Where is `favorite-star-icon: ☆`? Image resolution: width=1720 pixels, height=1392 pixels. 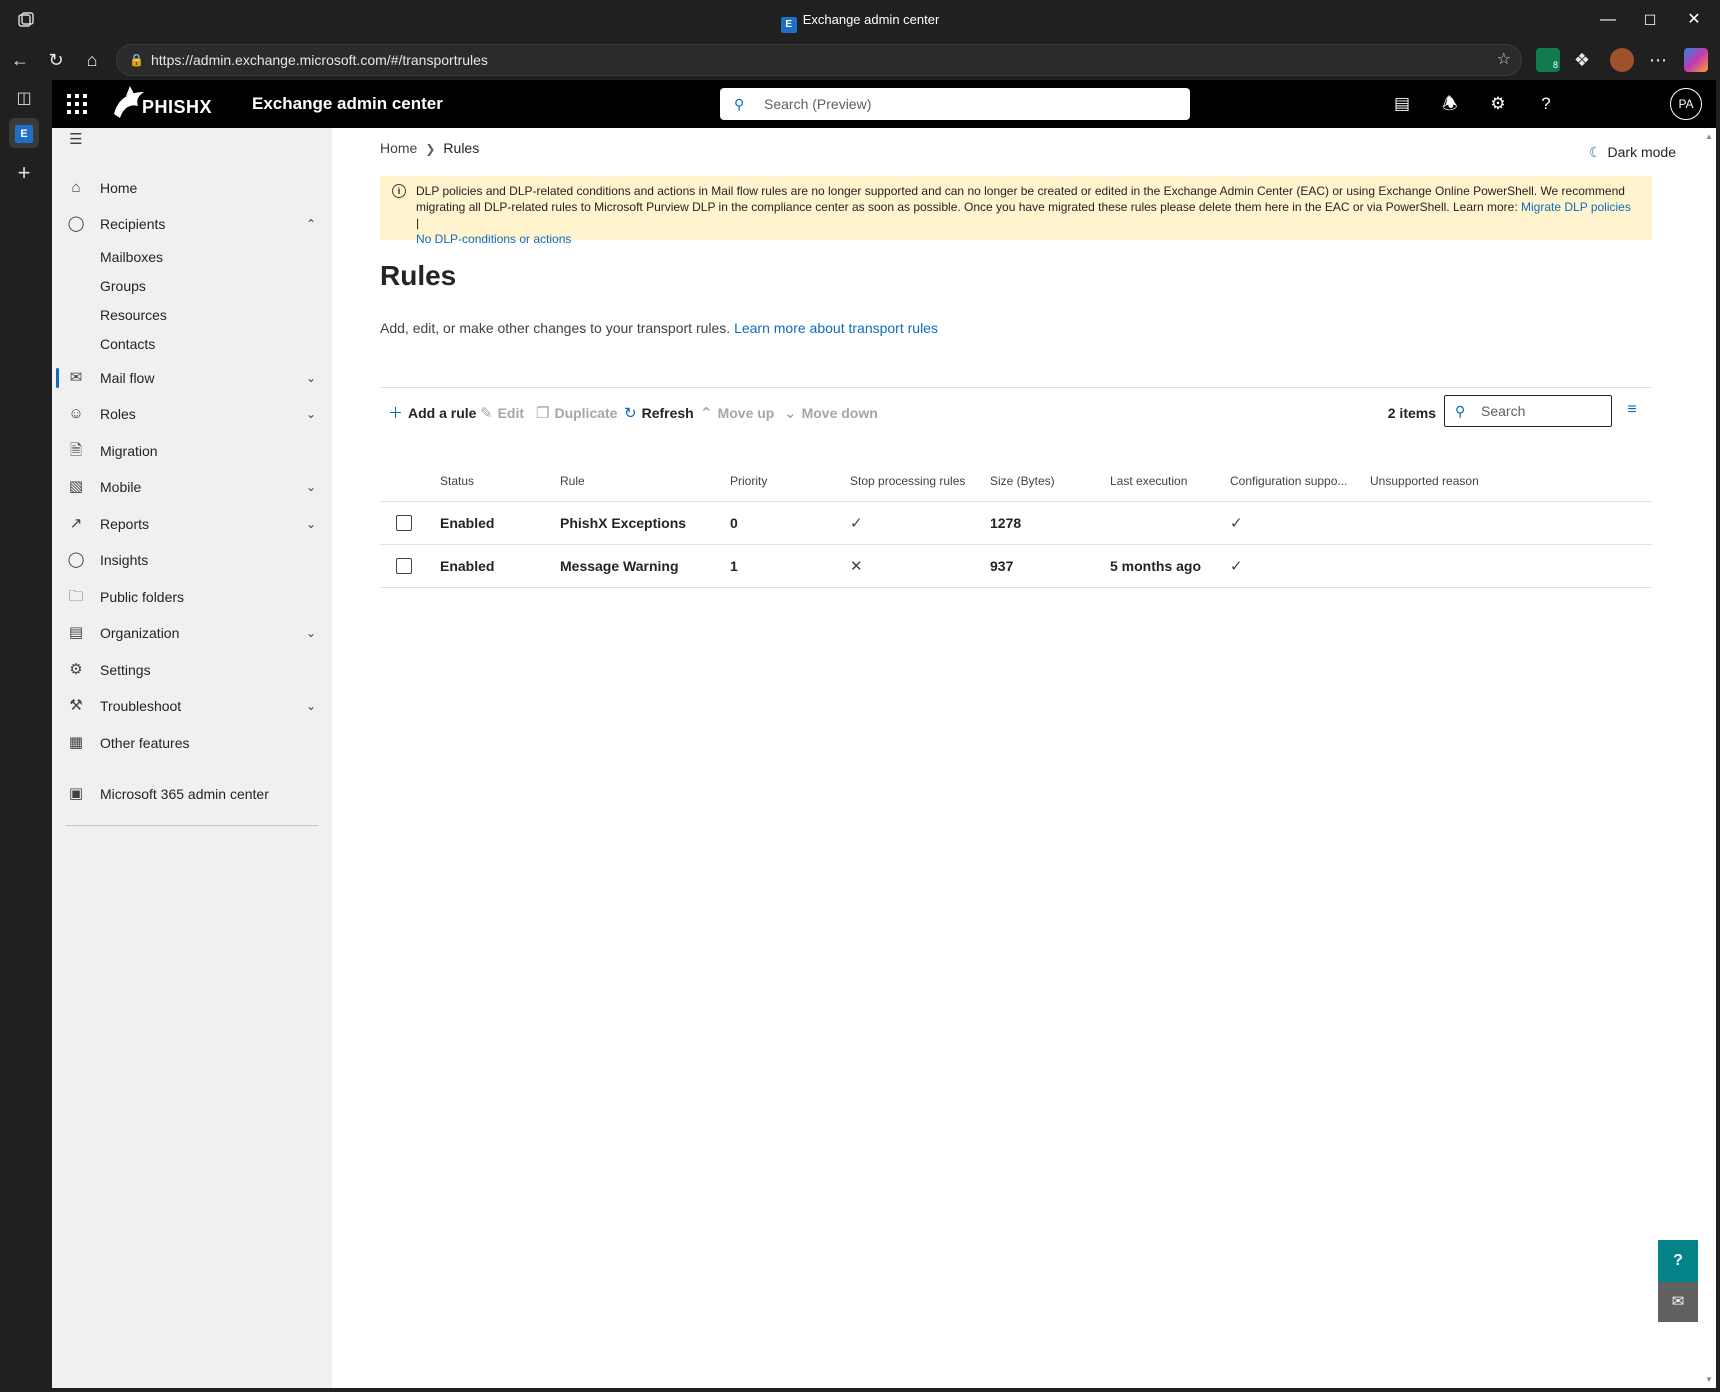 favorite-star-icon: ☆ is located at coordinates (1504, 60).